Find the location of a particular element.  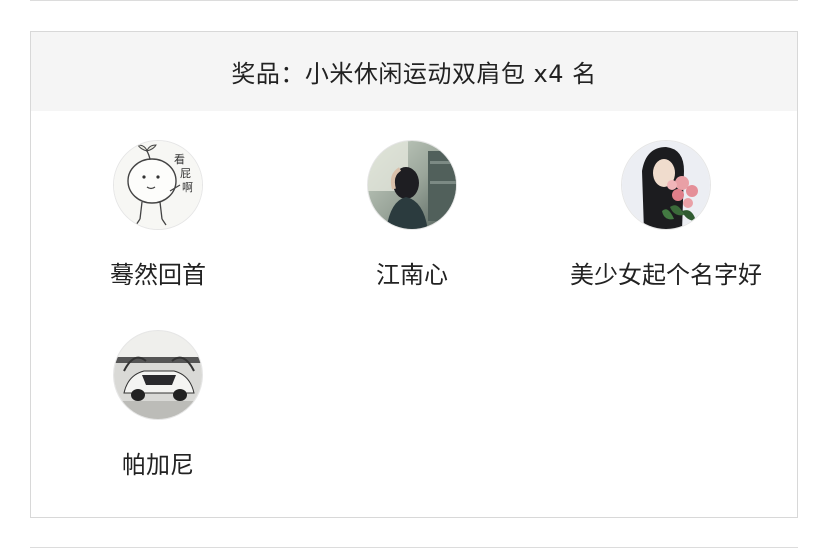

supercar-avatar-icon is located at coordinates (158, 375).